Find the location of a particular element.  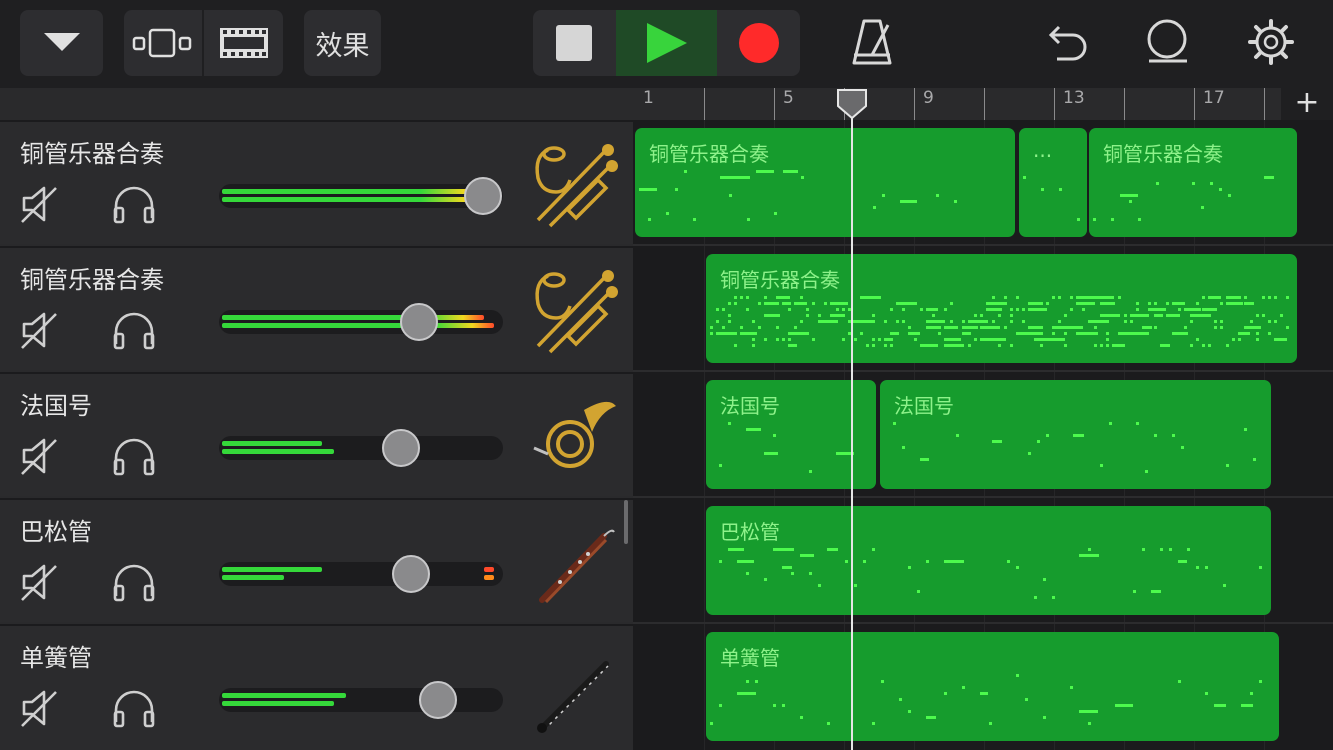

ruler-tick is located at coordinates (984, 104).